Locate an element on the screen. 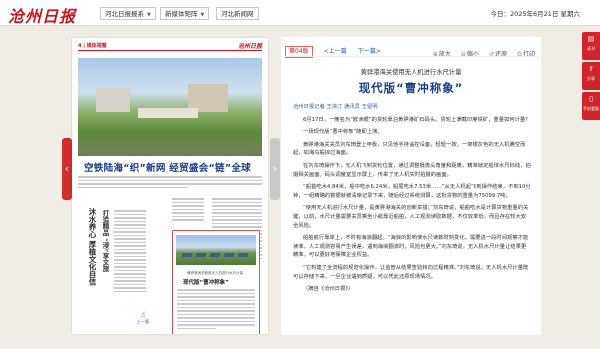  new-media-select: 新媒体矩阵 ▼ is located at coordinates (185, 13).